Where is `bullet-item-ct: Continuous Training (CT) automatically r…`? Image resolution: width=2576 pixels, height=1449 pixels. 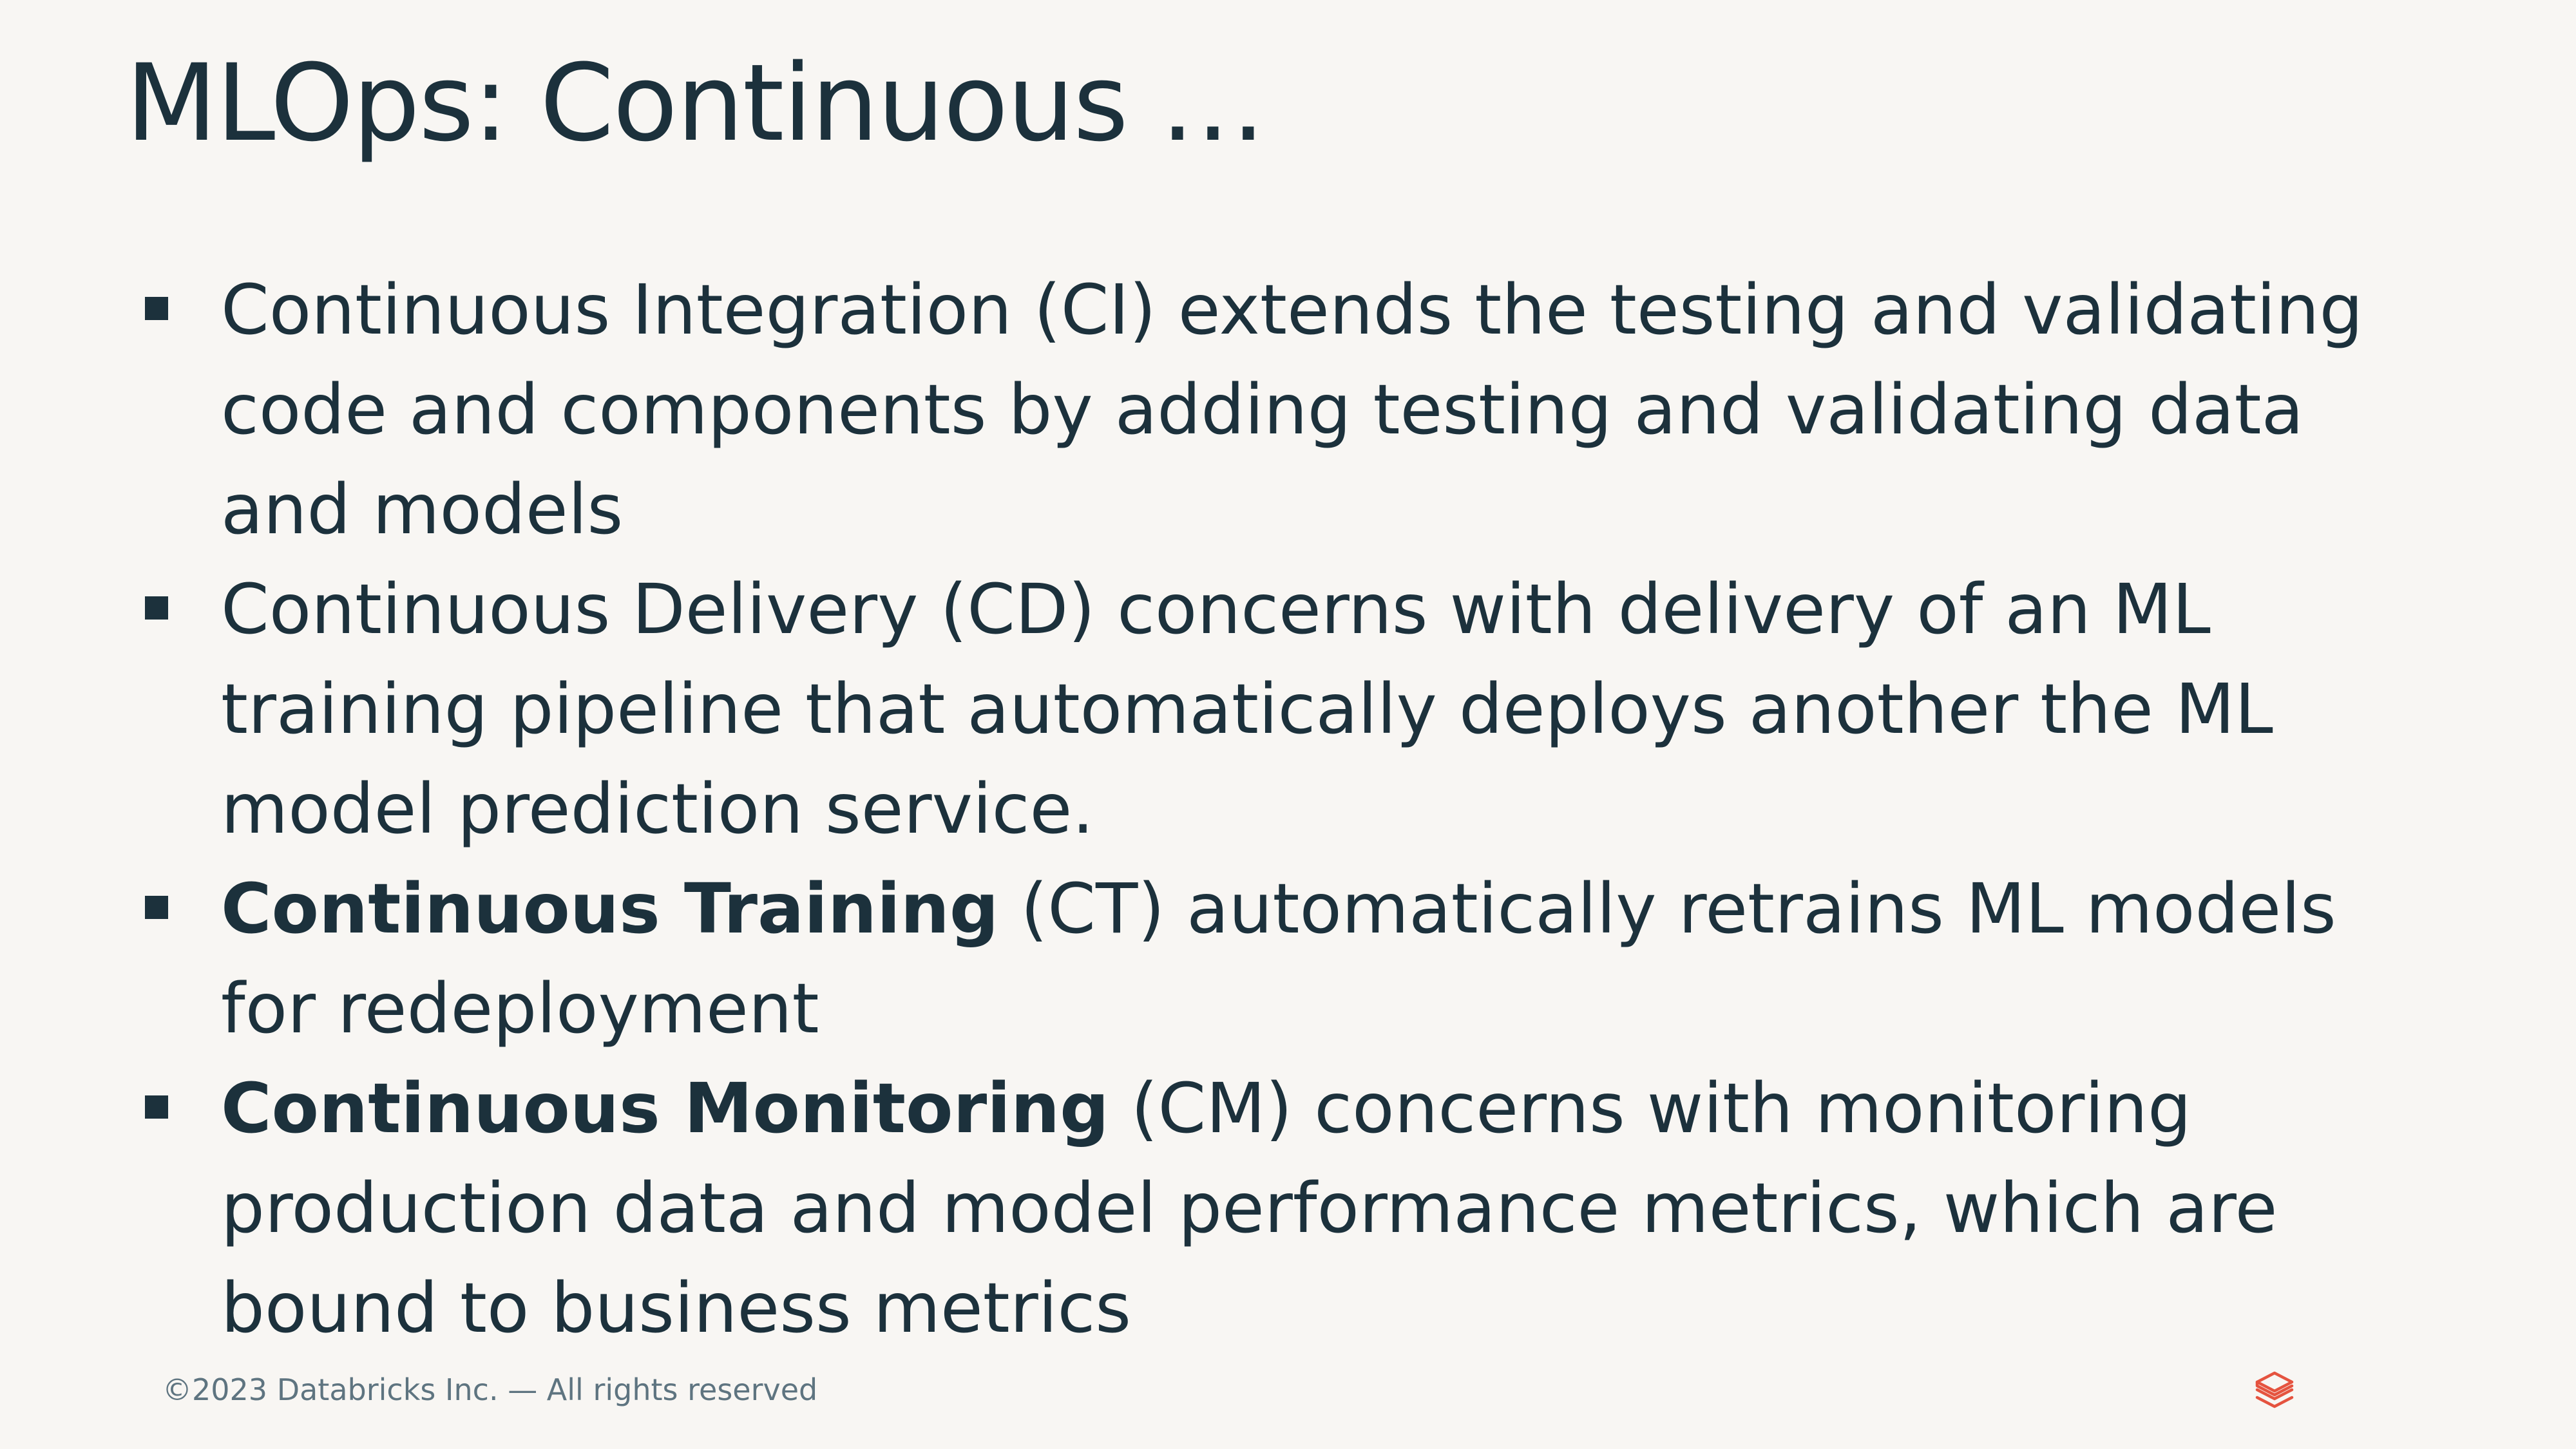
bullet-item-ct: Continuous Training (CT) automatically r… is located at coordinates (1291, 959).